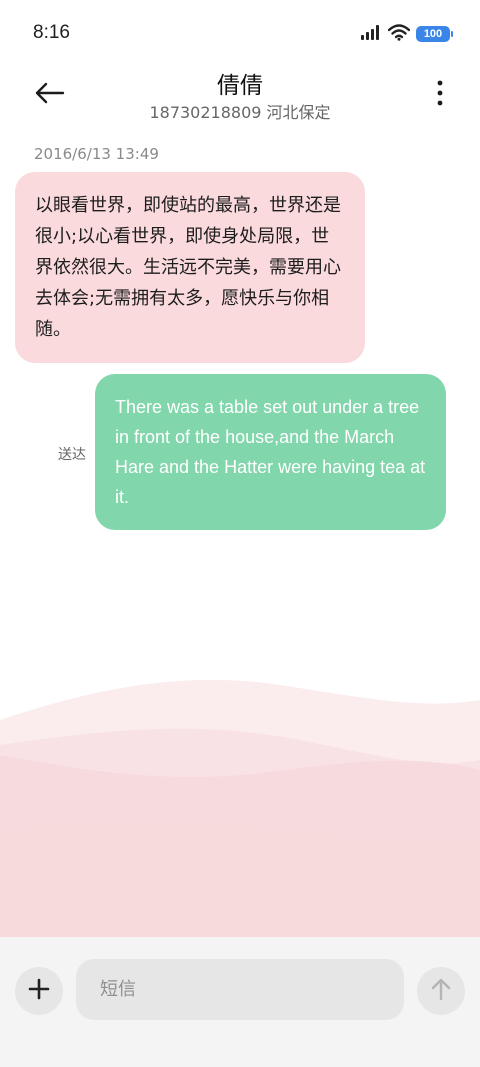  I want to click on more-vertical-icon, so click(440, 95).